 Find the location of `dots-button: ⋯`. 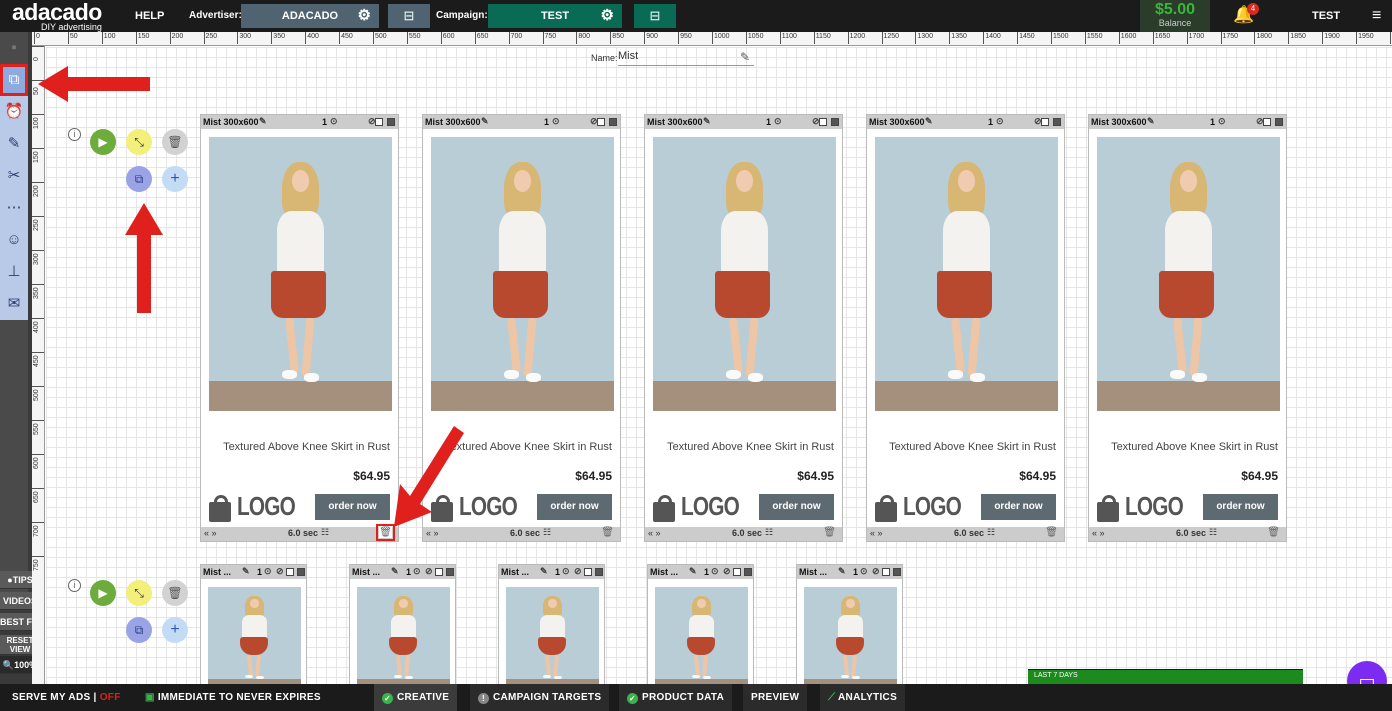

dots-button: ⋯ is located at coordinates (14, 208).